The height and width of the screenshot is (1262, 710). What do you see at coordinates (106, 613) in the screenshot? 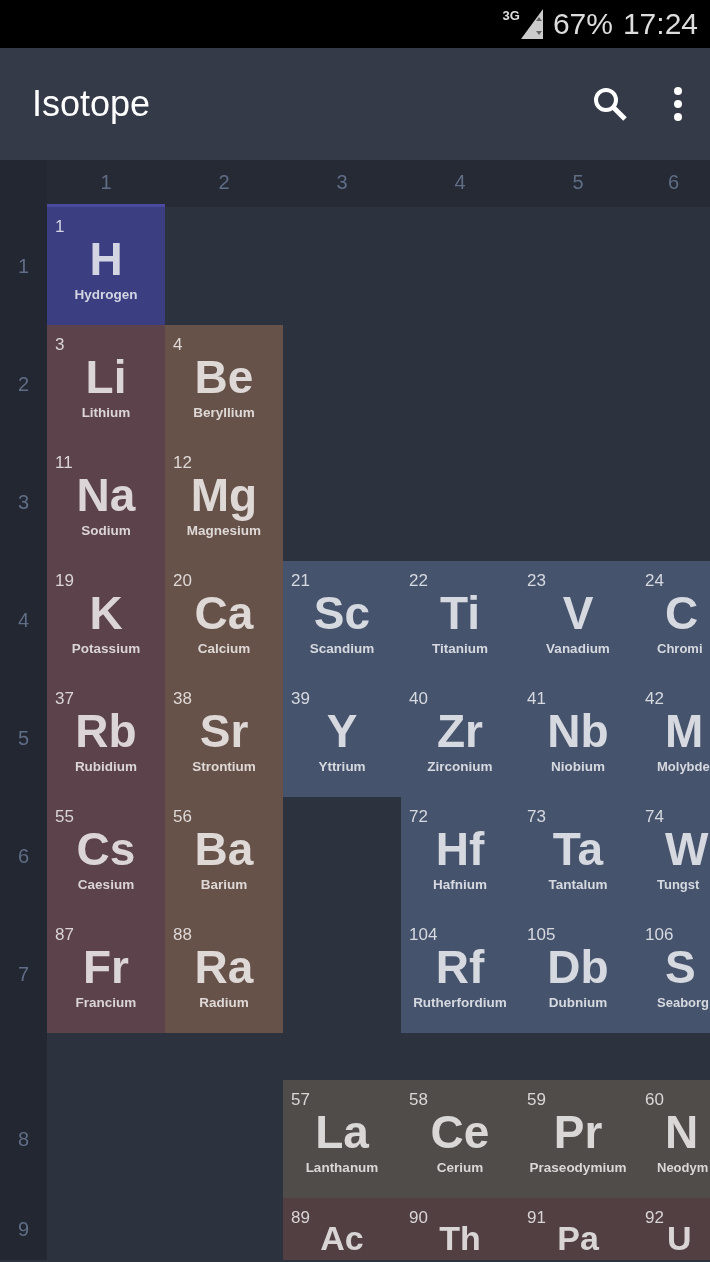
I see `element-symbol: K` at bounding box center [106, 613].